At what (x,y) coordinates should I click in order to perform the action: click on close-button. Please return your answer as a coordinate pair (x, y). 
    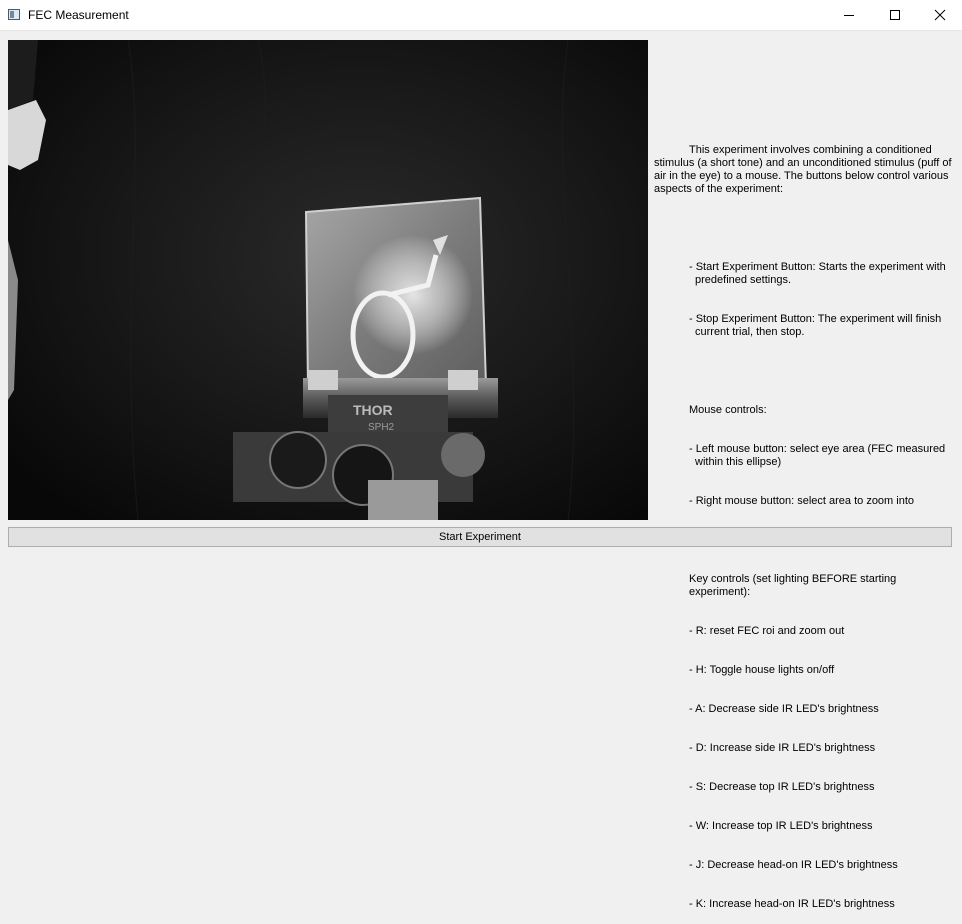
    Looking at the image, I should click on (939, 15).